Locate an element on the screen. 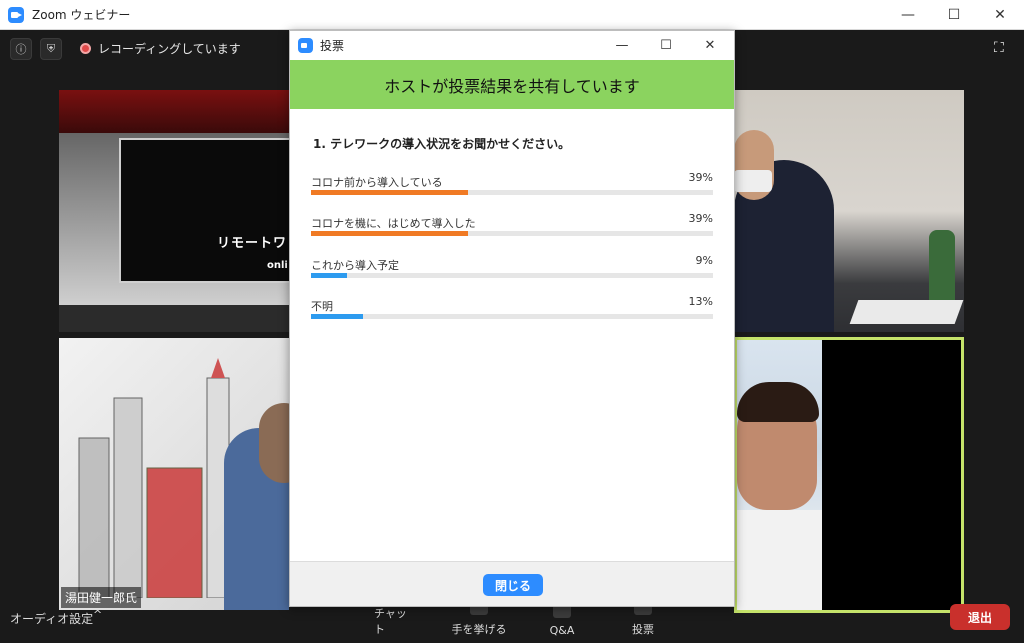  minimize-button: — is located at coordinates (908, 15).